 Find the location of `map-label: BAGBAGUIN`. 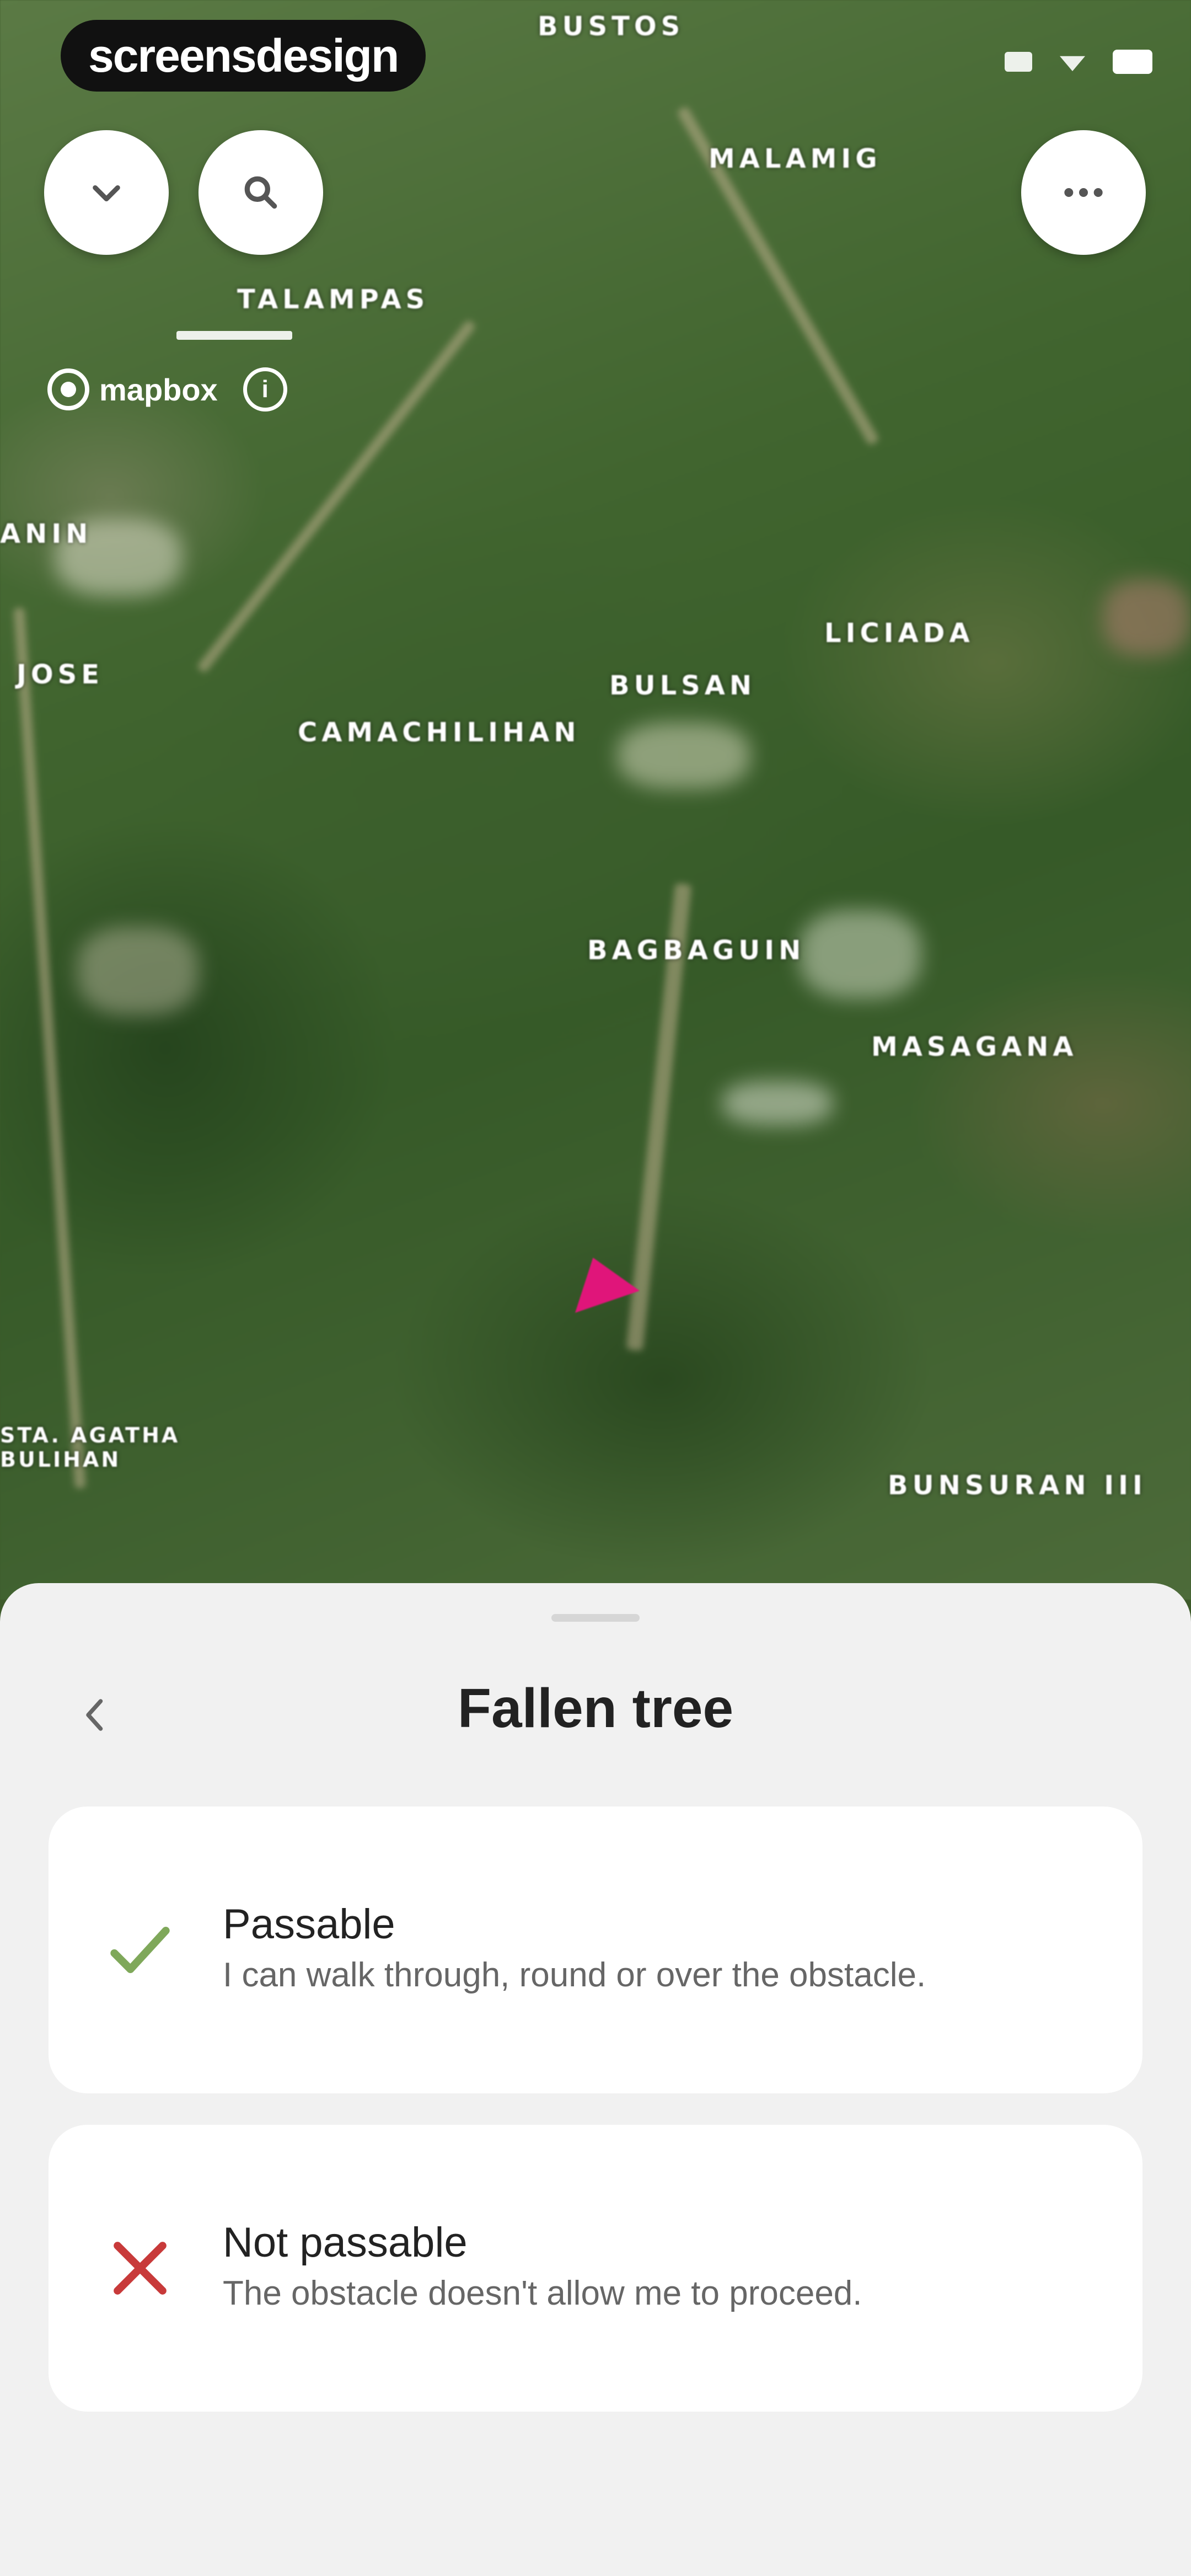

map-label: BAGBAGUIN is located at coordinates (697, 950).